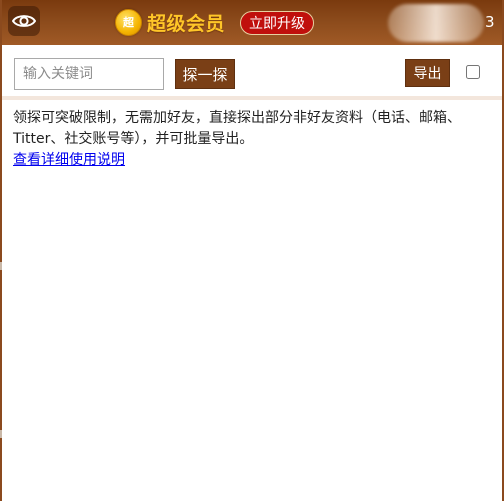 The height and width of the screenshot is (501, 504). I want to click on header-bar: 超 超级会员 立即升级 3, so click(252, 22).